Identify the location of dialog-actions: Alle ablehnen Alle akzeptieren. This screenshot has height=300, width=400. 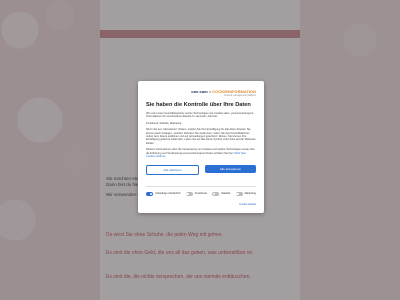
(201, 170).